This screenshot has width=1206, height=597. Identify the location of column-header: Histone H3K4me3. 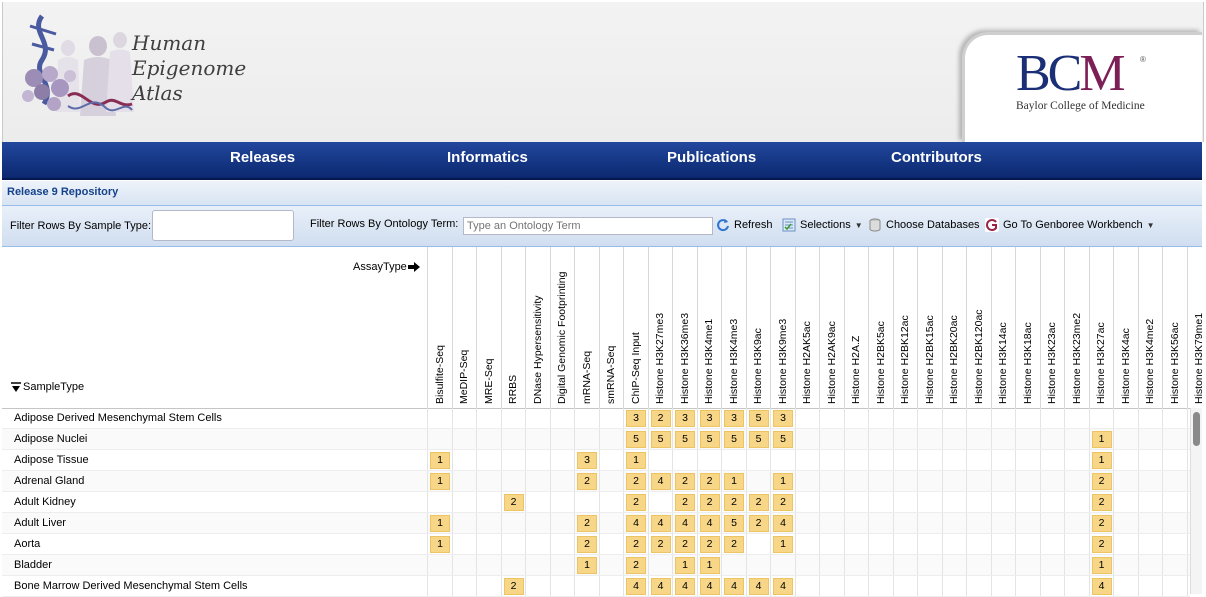
(733, 327).